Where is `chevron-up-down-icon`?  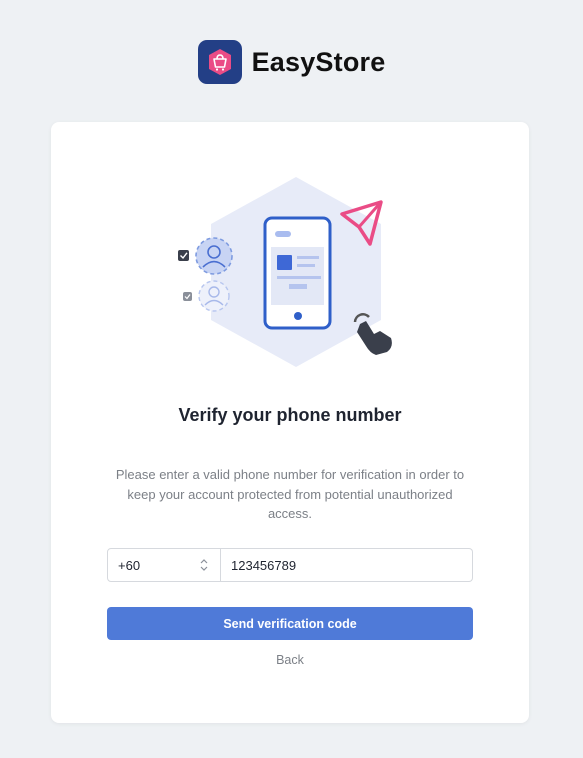
chevron-up-down-icon is located at coordinates (204, 565).